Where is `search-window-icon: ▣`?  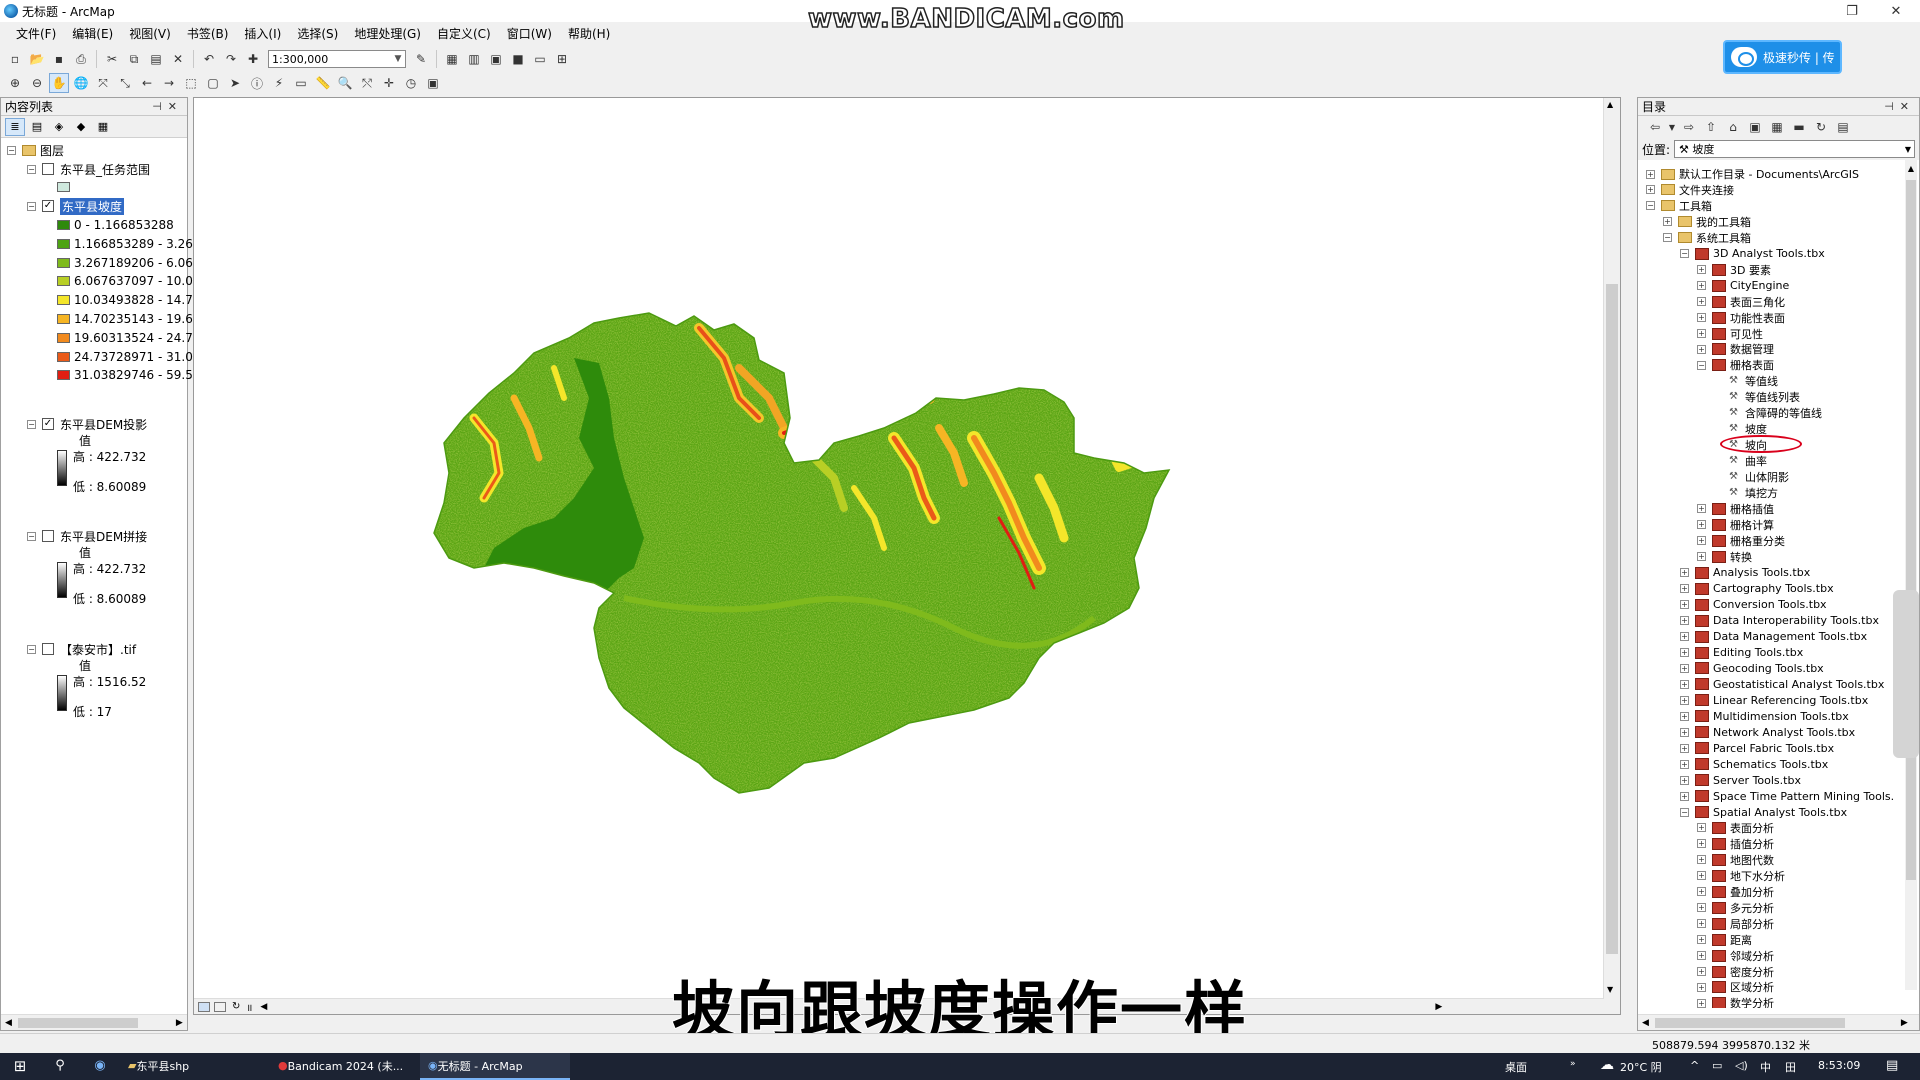 search-window-icon: ▣ is located at coordinates (496, 59).